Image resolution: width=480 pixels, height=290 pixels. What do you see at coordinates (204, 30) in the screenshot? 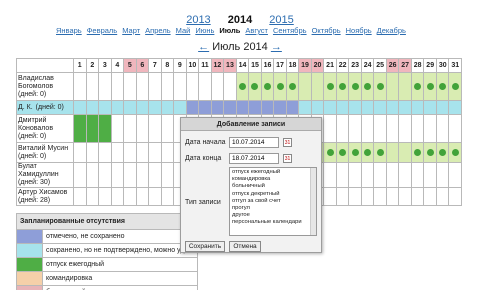
I see `month-link: Июнь` at bounding box center [204, 30].